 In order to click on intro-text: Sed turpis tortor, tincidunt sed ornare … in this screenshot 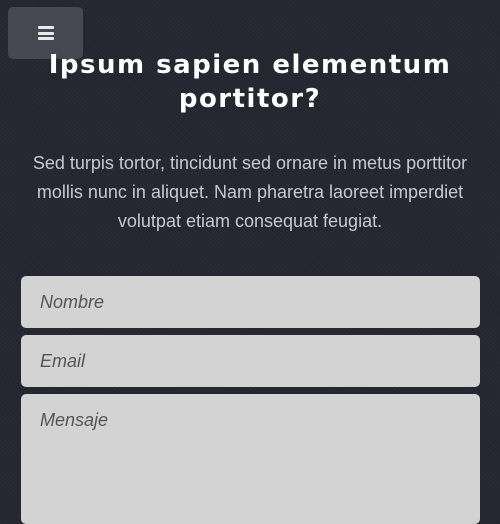, I will do `click(250, 192)`.